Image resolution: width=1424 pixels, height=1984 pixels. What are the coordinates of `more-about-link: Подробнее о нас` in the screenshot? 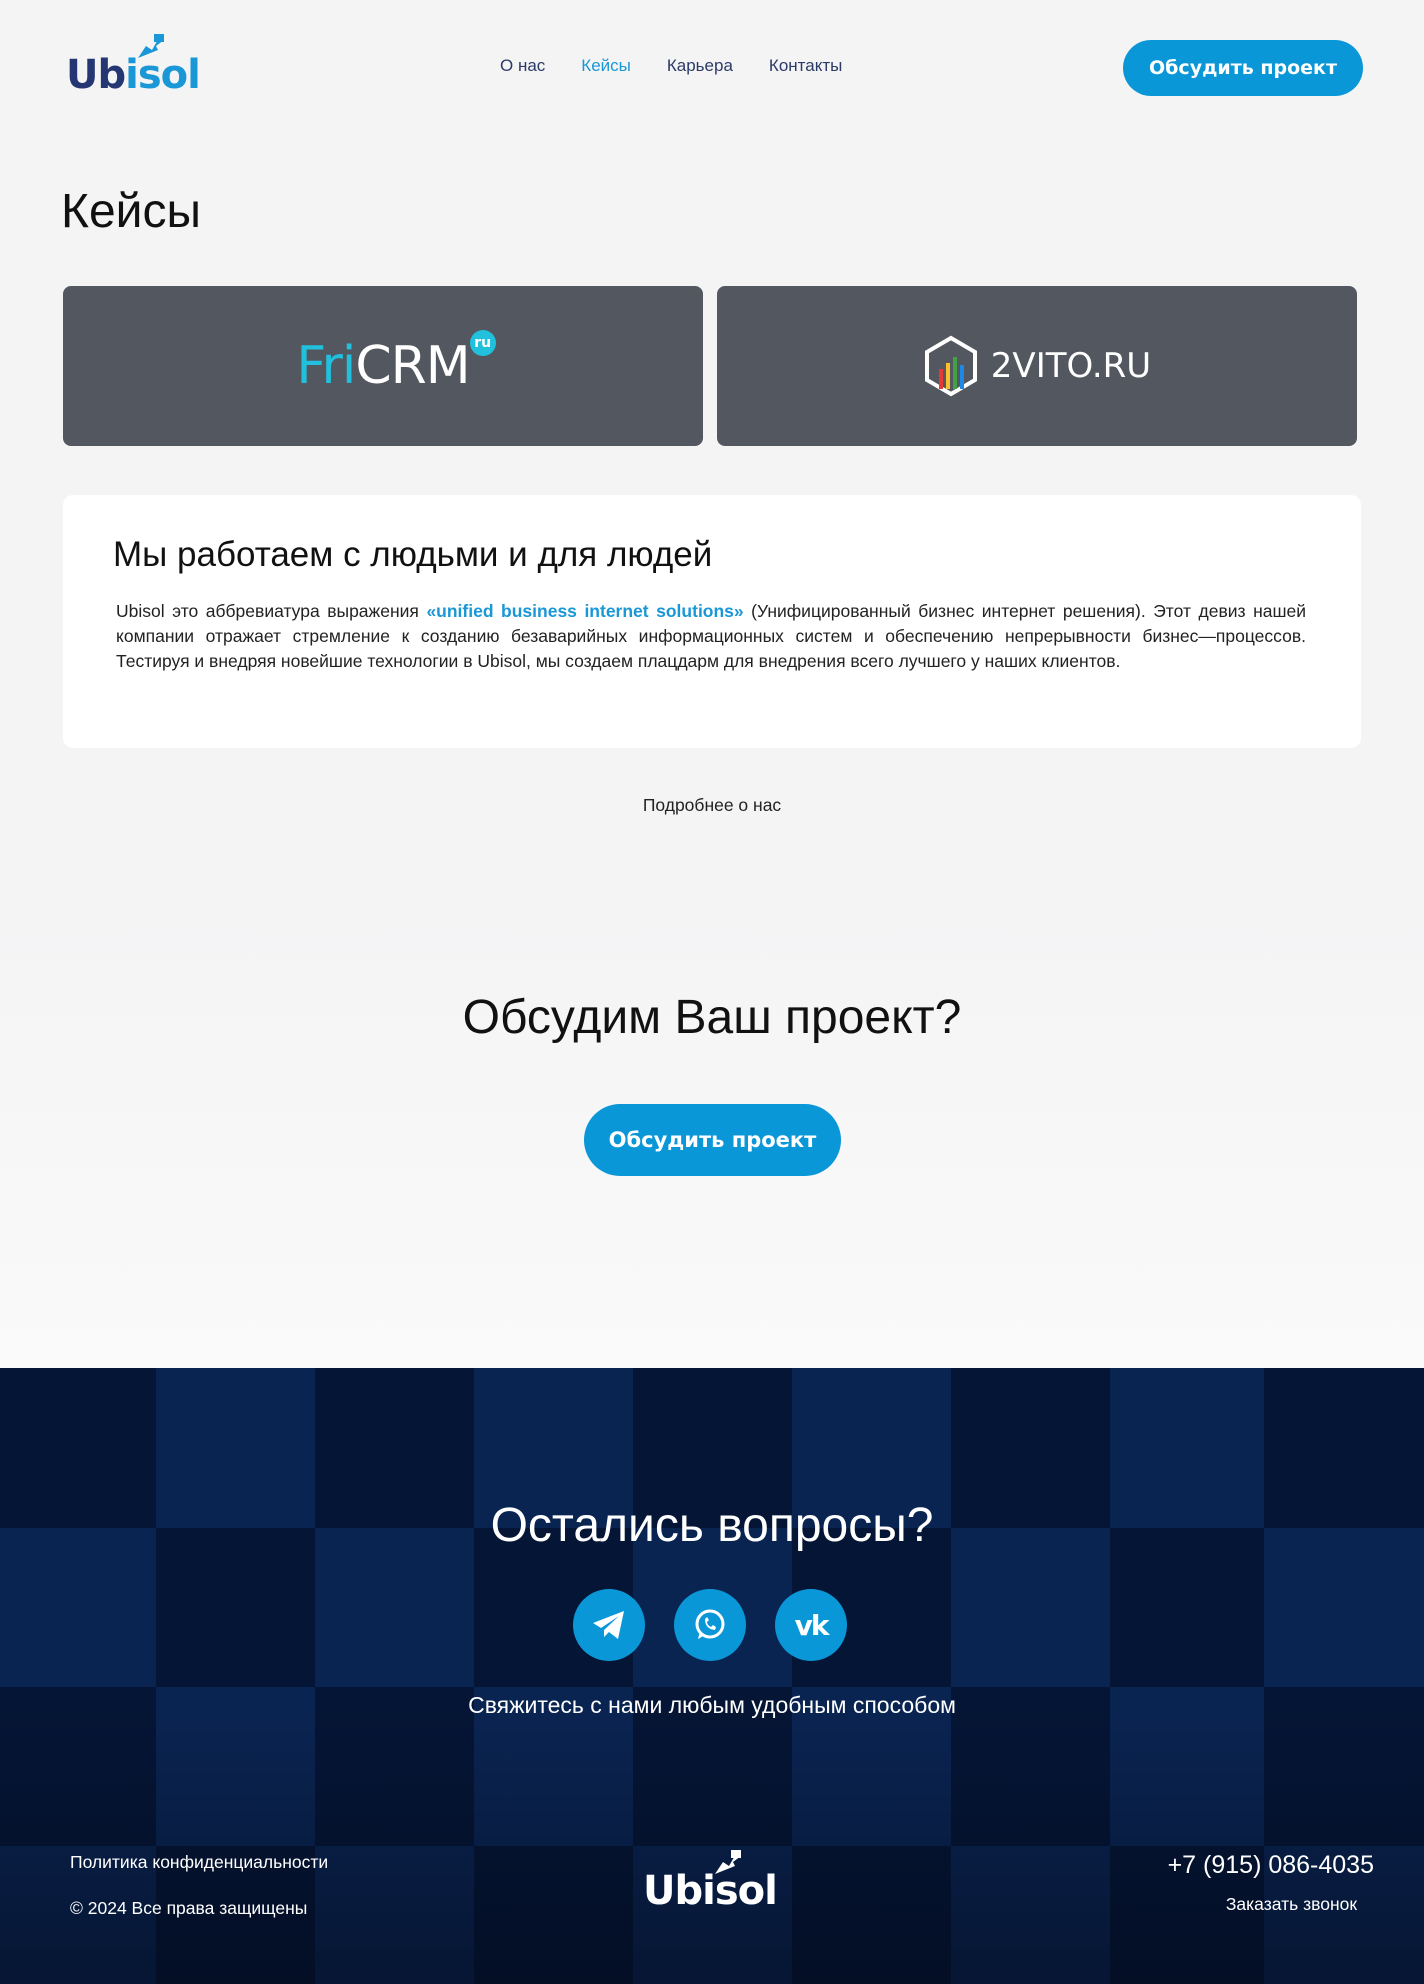 It's located at (712, 805).